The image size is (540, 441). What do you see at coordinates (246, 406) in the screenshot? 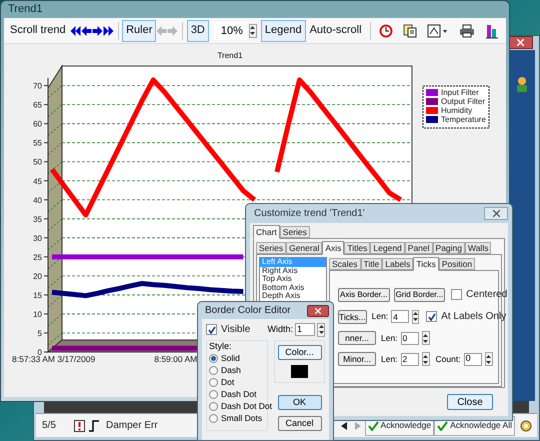
I see `radio-label: Dash Dot Dot` at bounding box center [246, 406].